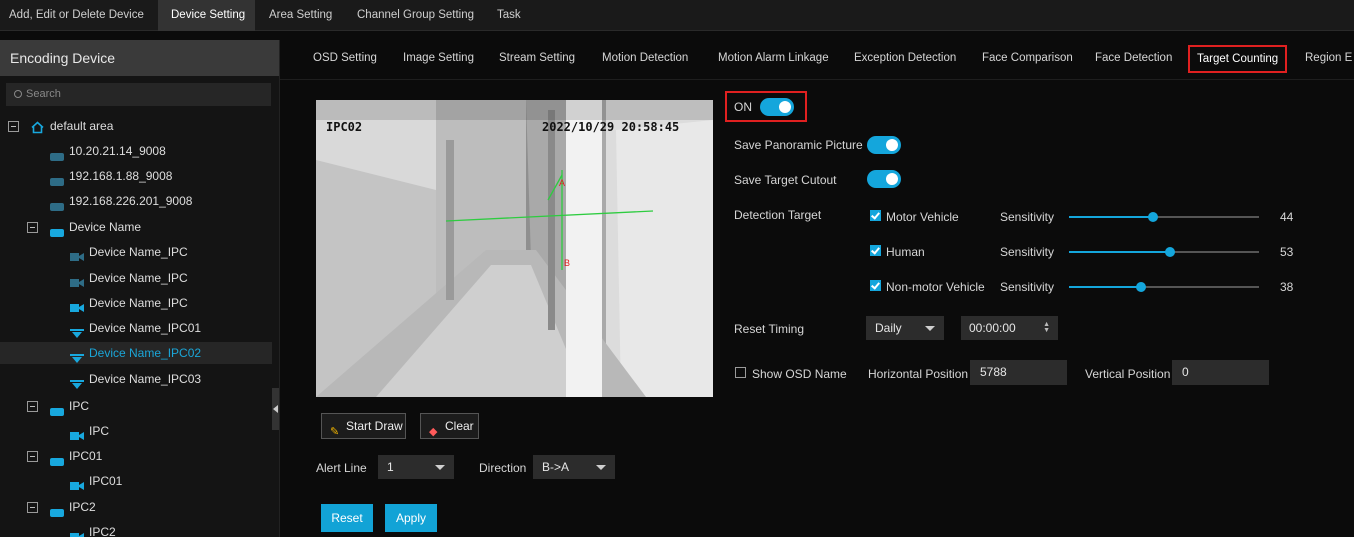 This screenshot has width=1354, height=537. Describe the element at coordinates (799, 374) in the screenshot. I see `show-osd-label: Show OSD Name` at that location.